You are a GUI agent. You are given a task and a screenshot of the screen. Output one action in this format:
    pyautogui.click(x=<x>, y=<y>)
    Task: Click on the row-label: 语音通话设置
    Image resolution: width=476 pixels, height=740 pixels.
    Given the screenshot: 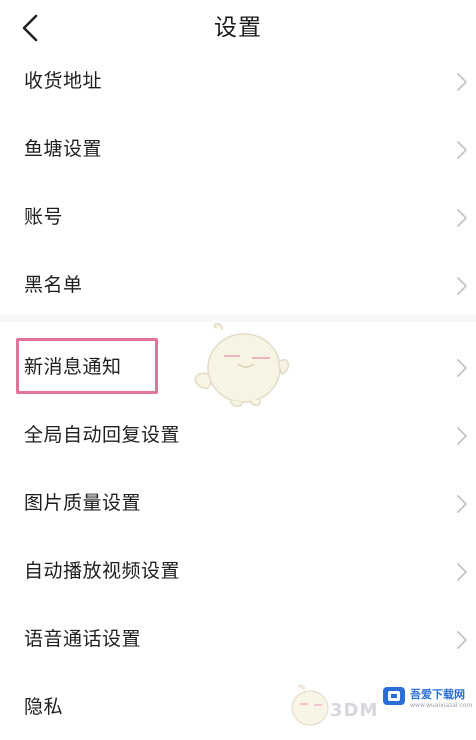 What is the action you would take?
    pyautogui.click(x=83, y=639)
    